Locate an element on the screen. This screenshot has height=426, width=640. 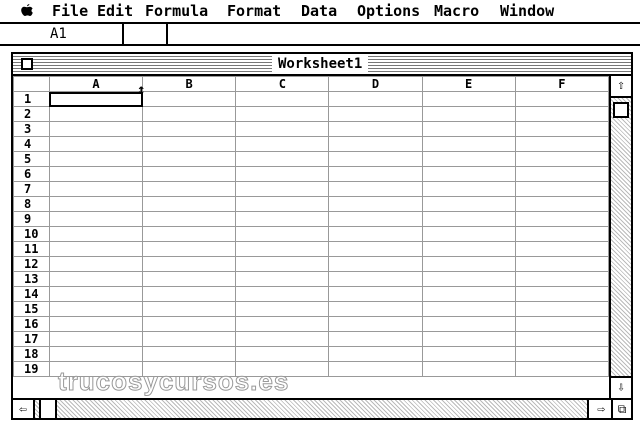
column-header-f: F is located at coordinates (561, 84).